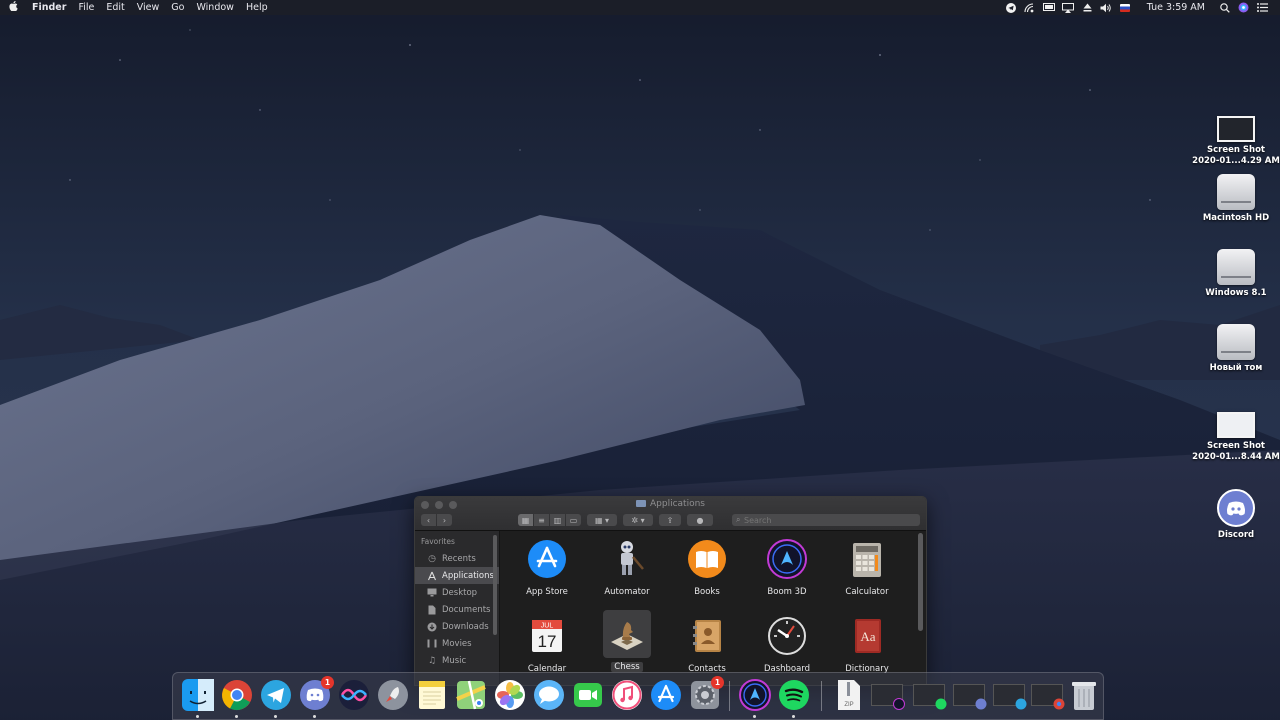 The width and height of the screenshot is (1280, 720). What do you see at coordinates (706, 693) in the screenshot?
I see `dock-system-preferences: 1` at bounding box center [706, 693].